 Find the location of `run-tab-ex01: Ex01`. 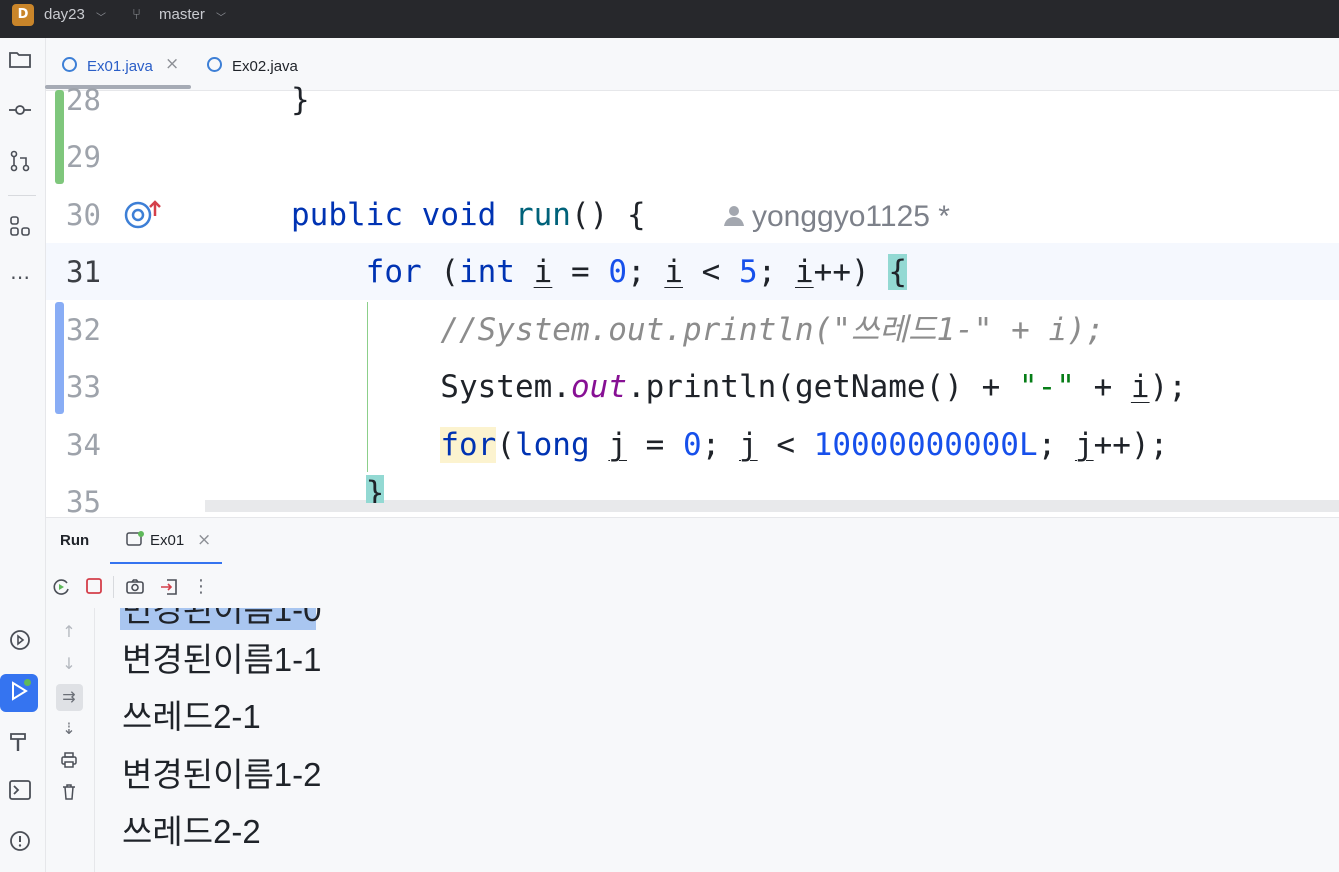

run-tab-ex01: Ex01 is located at coordinates (167, 540).